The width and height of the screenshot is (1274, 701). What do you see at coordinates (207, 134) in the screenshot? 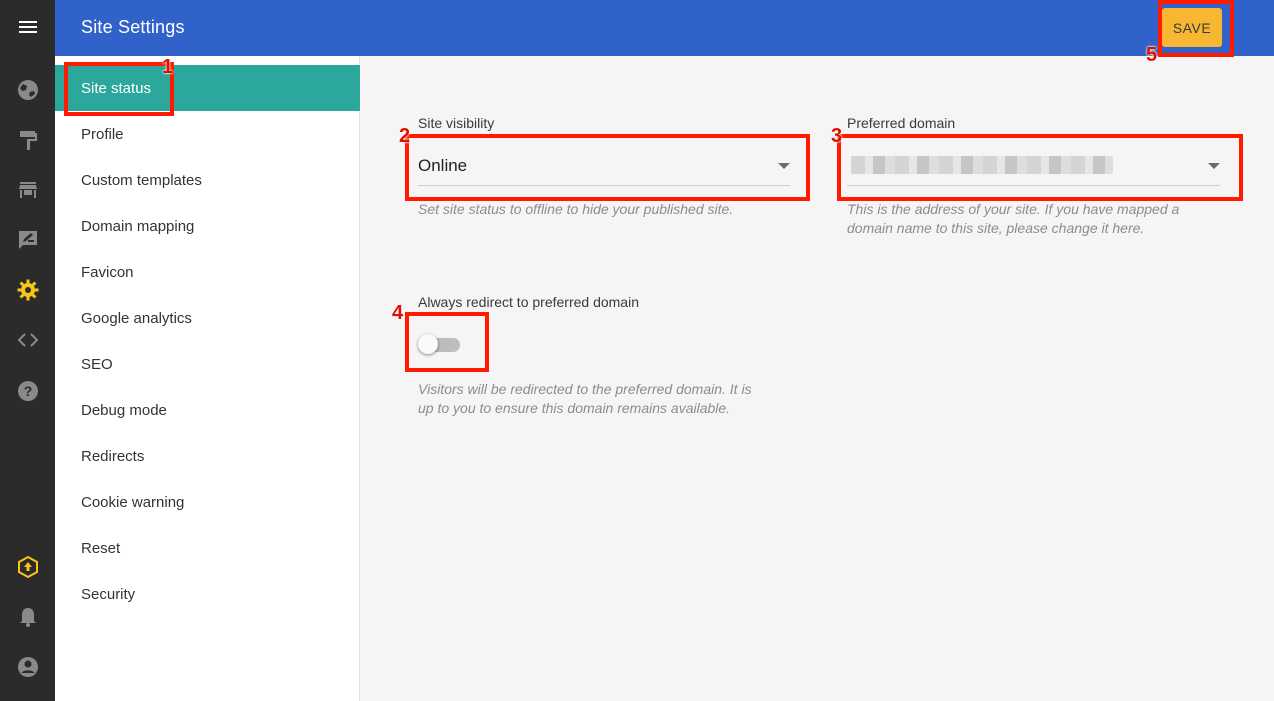
I see `nav-item-profile: Profile` at bounding box center [207, 134].